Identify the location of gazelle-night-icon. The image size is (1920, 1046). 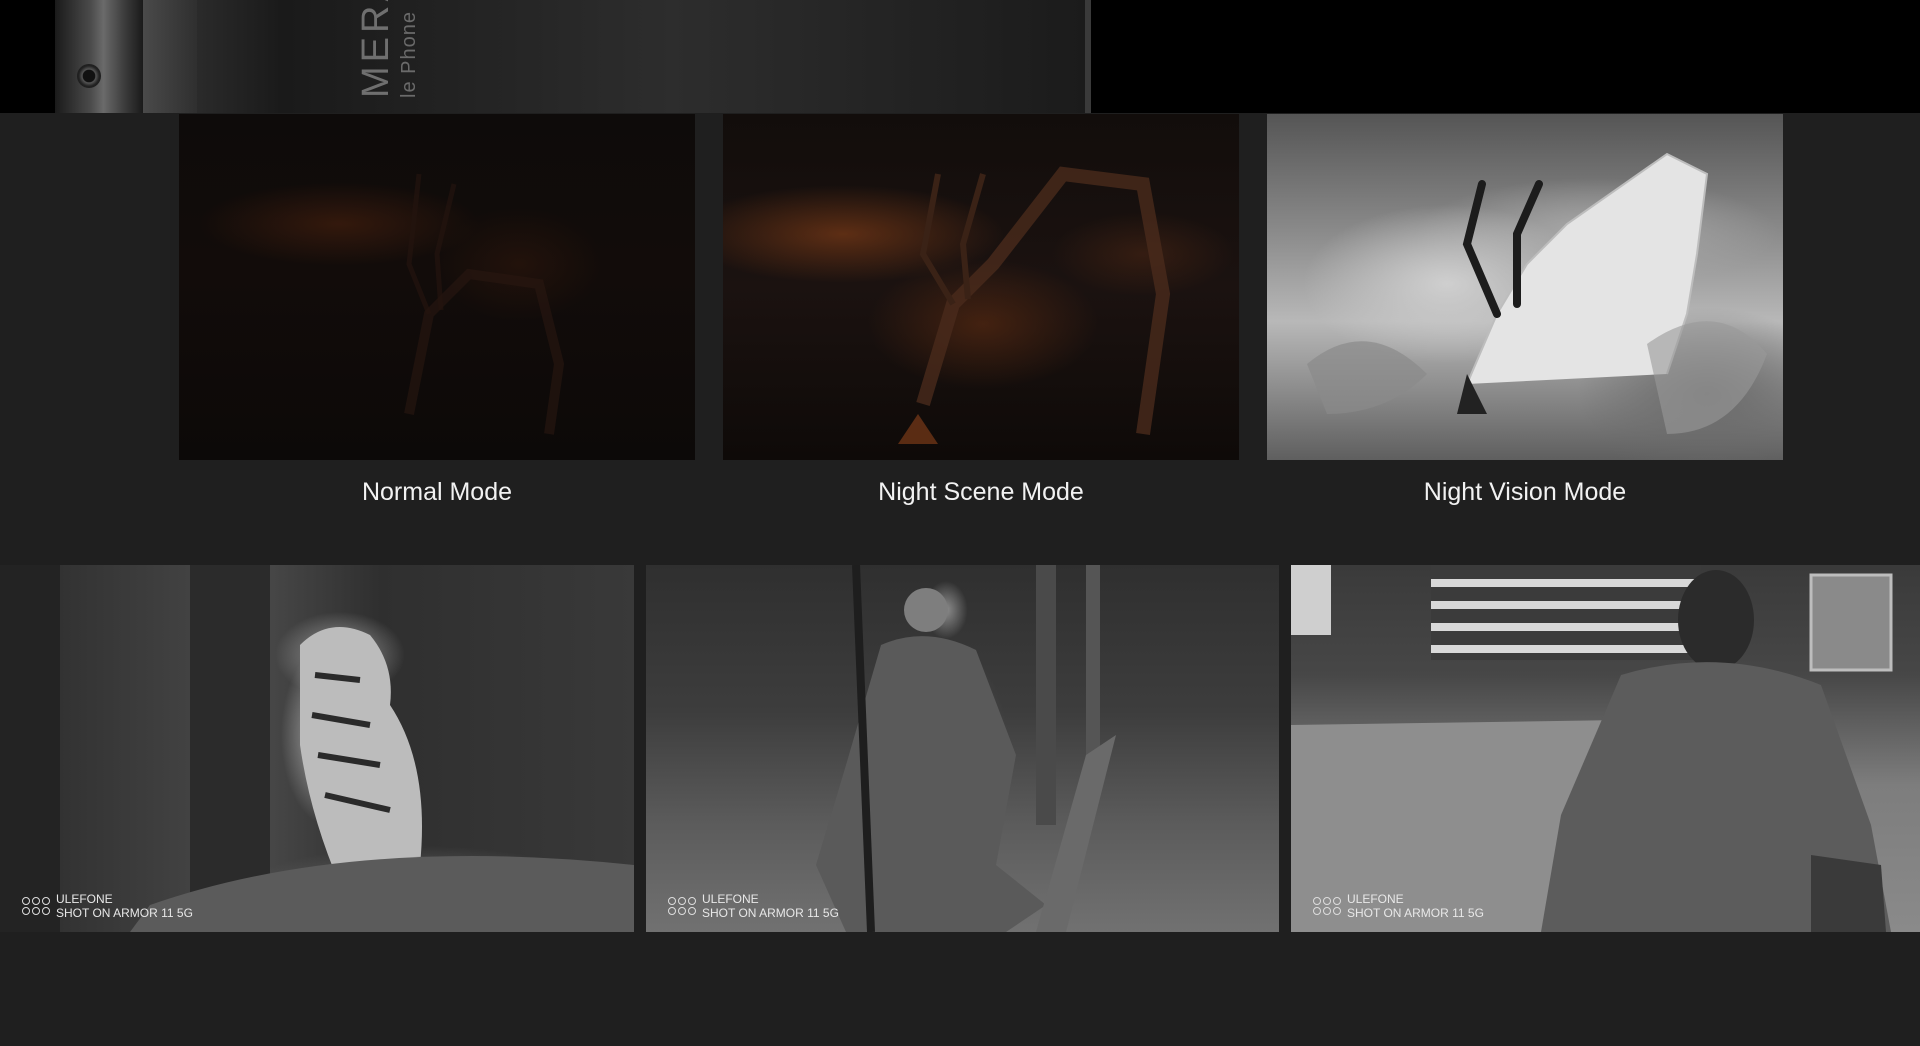
(1034, 305).